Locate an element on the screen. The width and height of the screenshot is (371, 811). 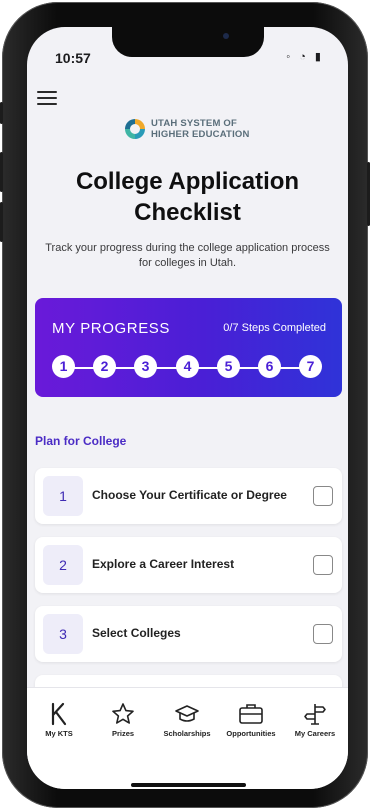
volume-up-button is located at coordinates (1, 172).